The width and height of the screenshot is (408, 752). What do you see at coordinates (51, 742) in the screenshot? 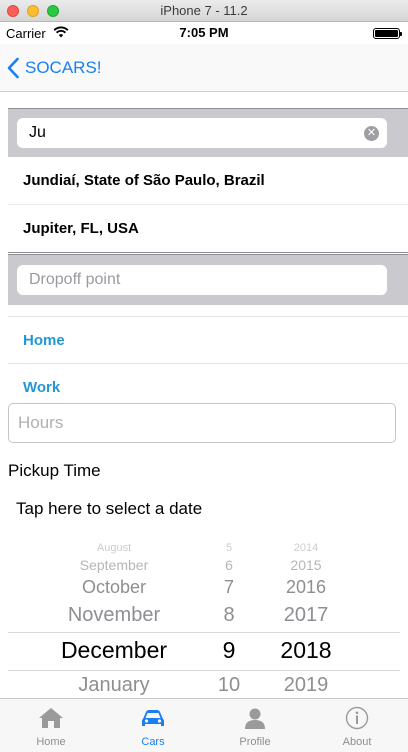
I see `tab-label: Home` at bounding box center [51, 742].